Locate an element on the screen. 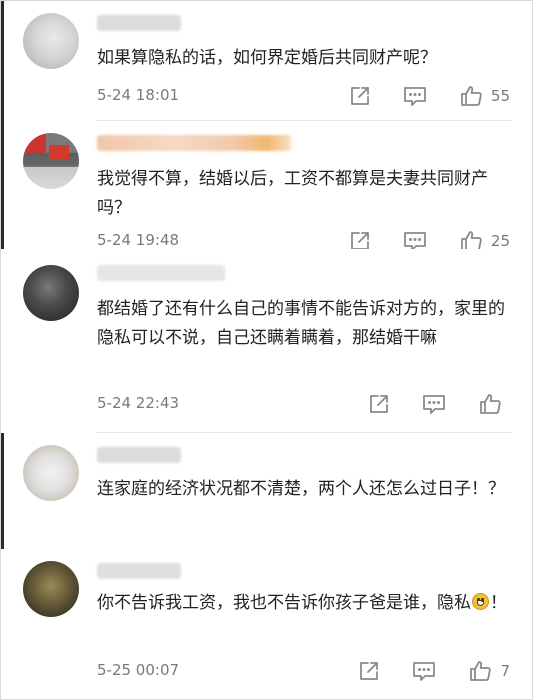 The image size is (533, 700). comment-text-part: 你不告诉我工资，我也不告诉你孩子爸是谁，隐私 is located at coordinates (284, 603).